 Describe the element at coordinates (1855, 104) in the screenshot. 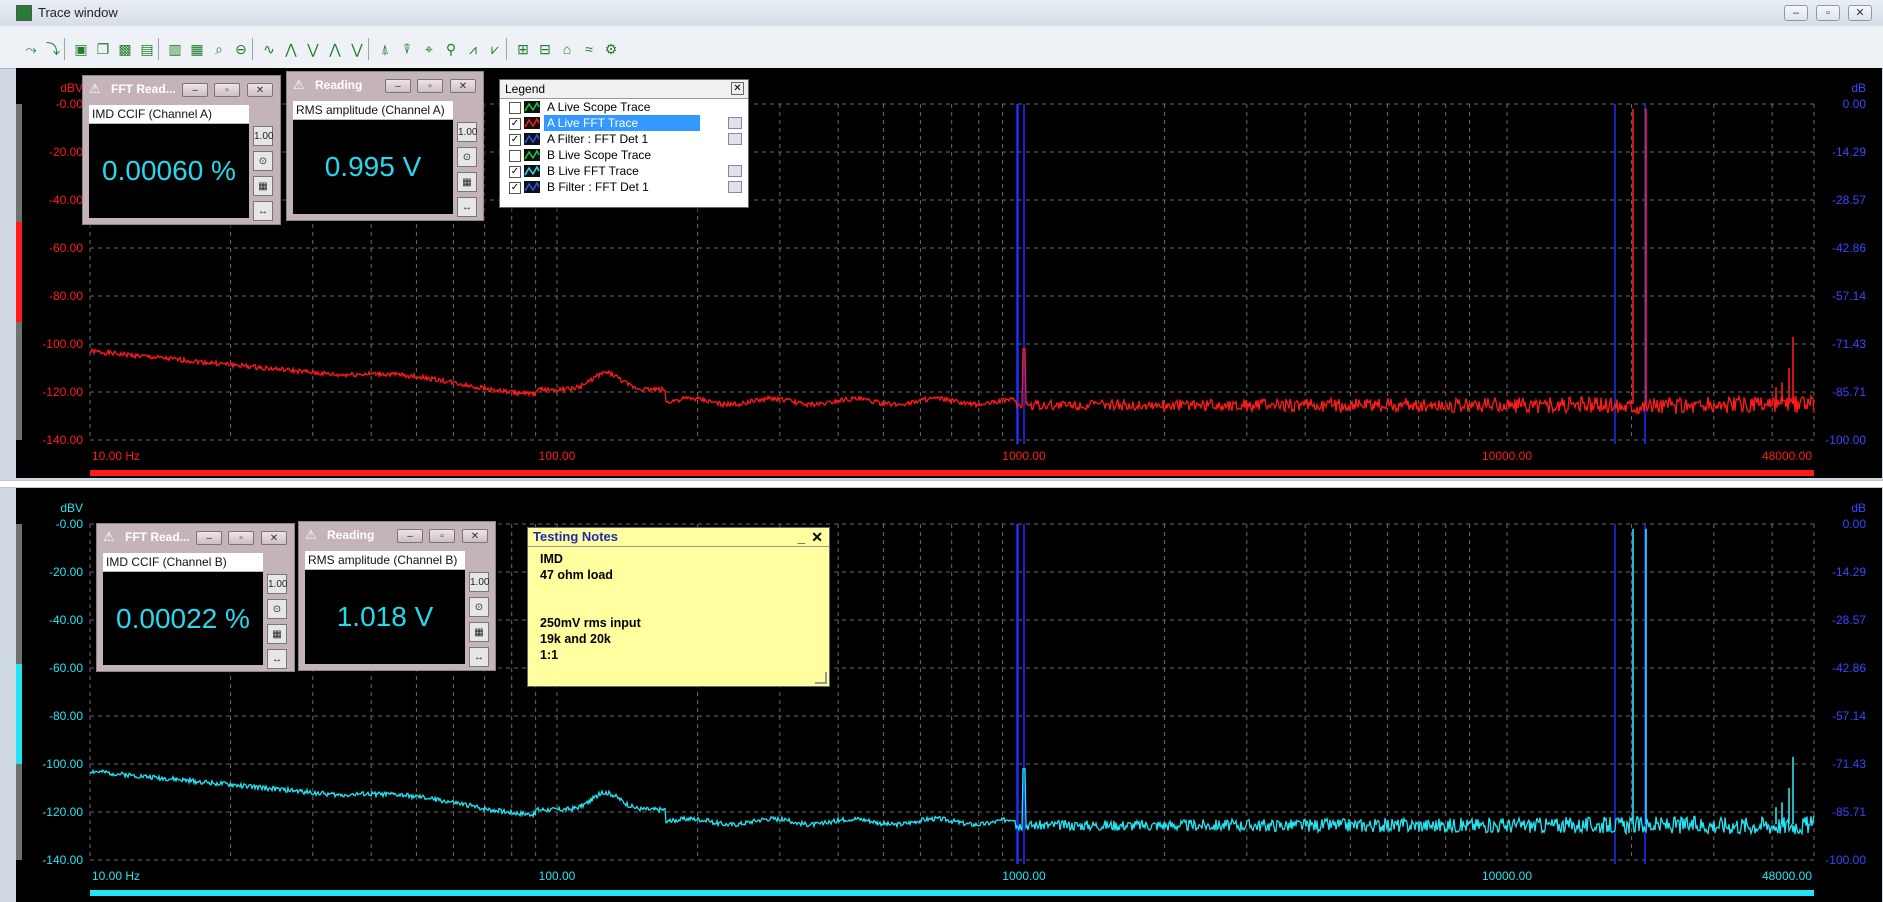

I see `y2-tick-label: 0.00` at that location.